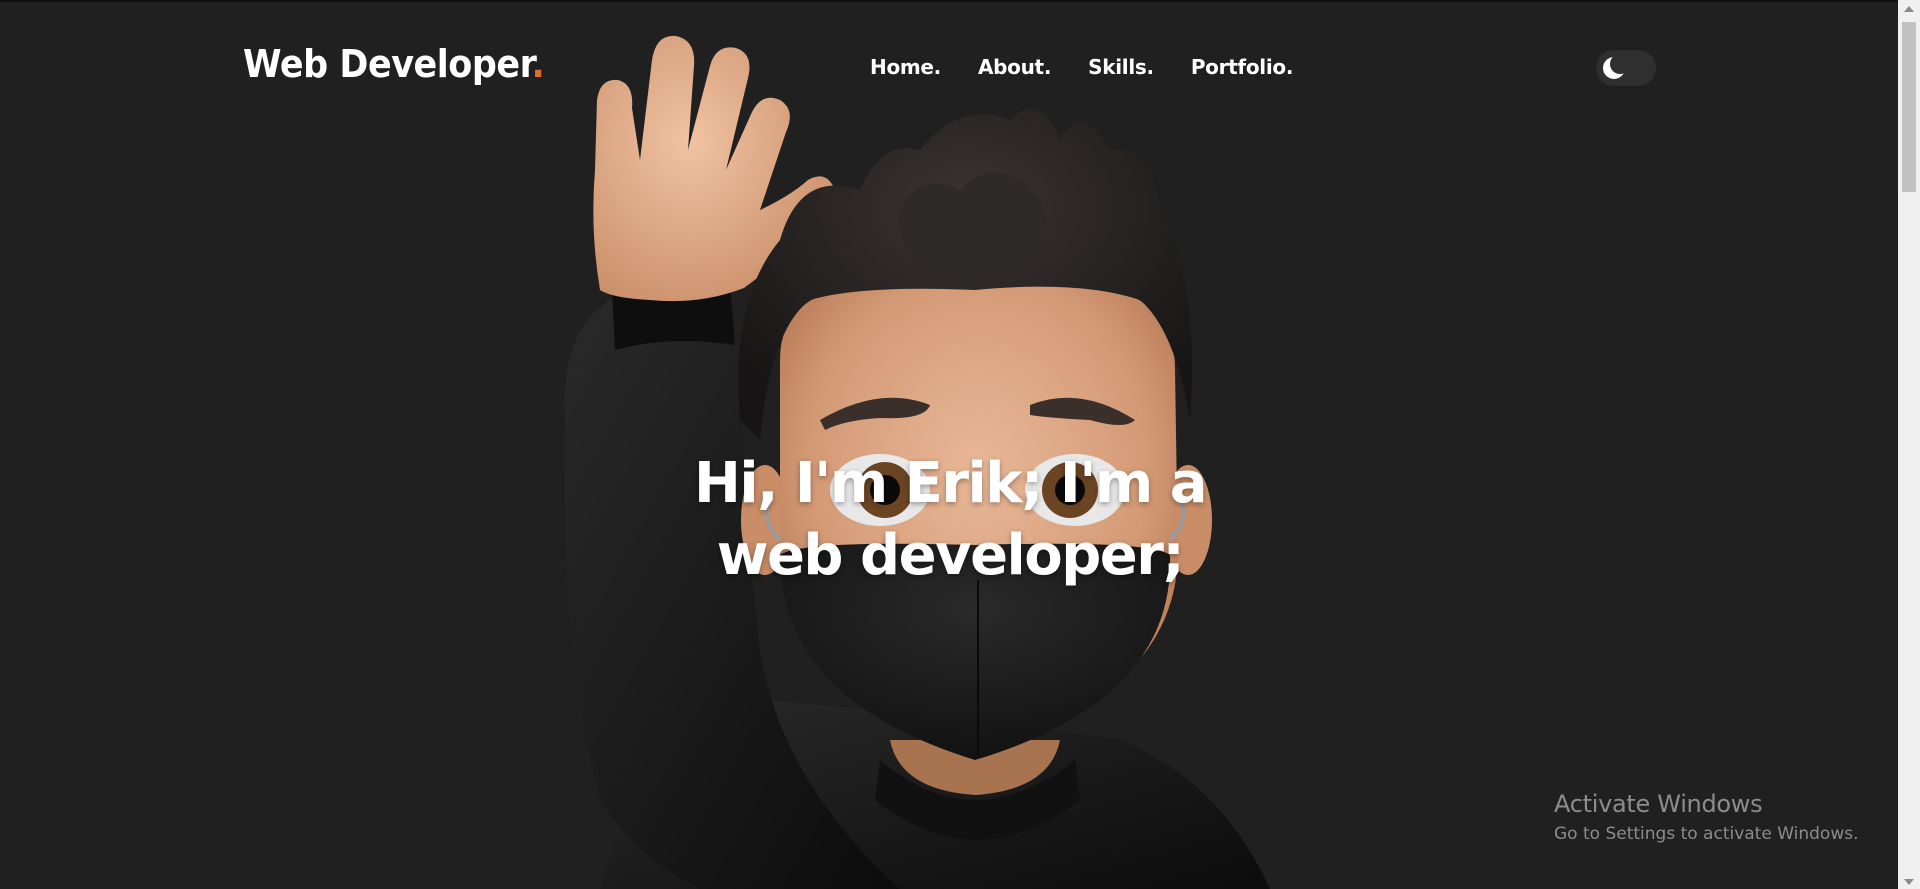 This screenshot has width=1920, height=889. What do you see at coordinates (950, 555) in the screenshot?
I see `hero-line-2: web developer;` at bounding box center [950, 555].